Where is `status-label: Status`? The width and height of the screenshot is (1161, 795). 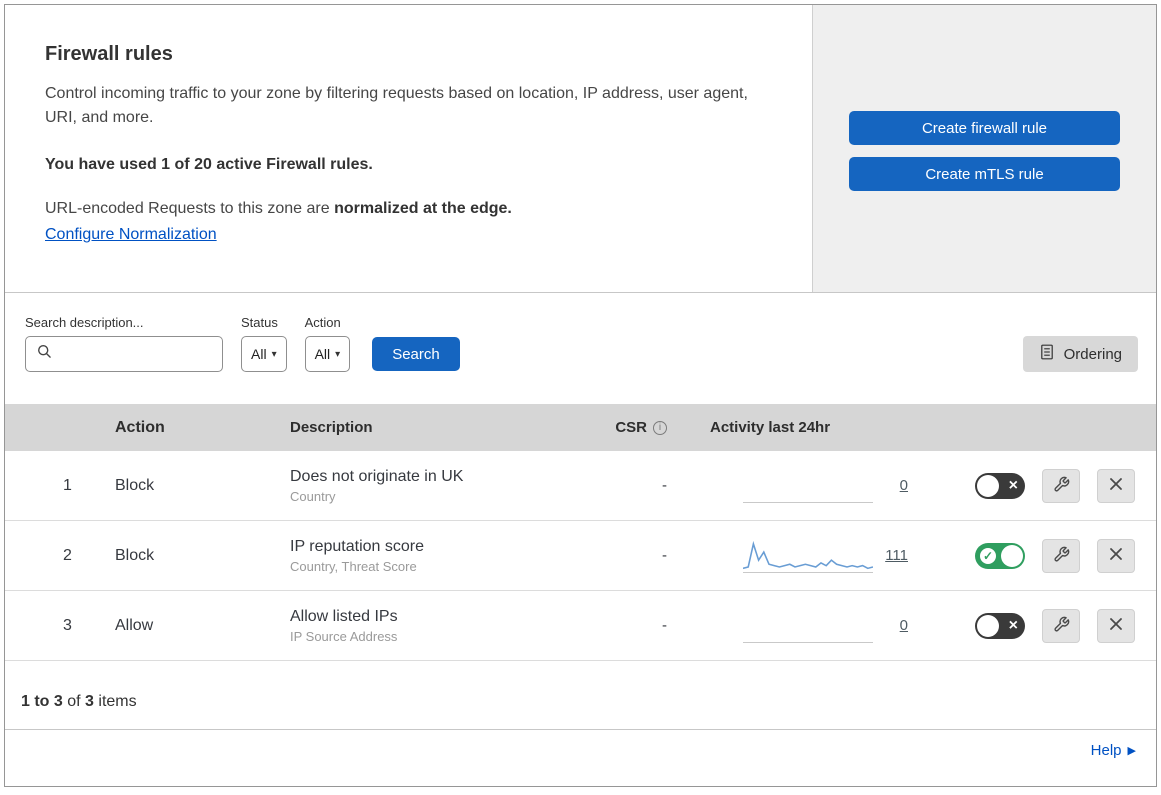
status-label: Status is located at coordinates (259, 322).